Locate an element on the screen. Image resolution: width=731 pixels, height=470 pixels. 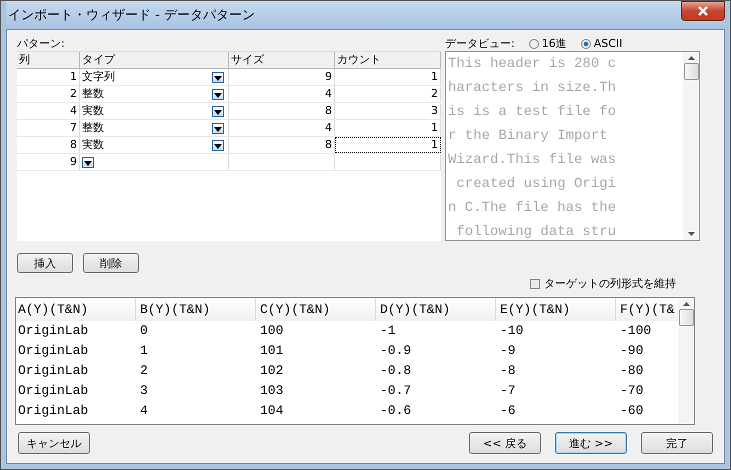
column-header: A(Y)(T&N) is located at coordinates (76, 309).